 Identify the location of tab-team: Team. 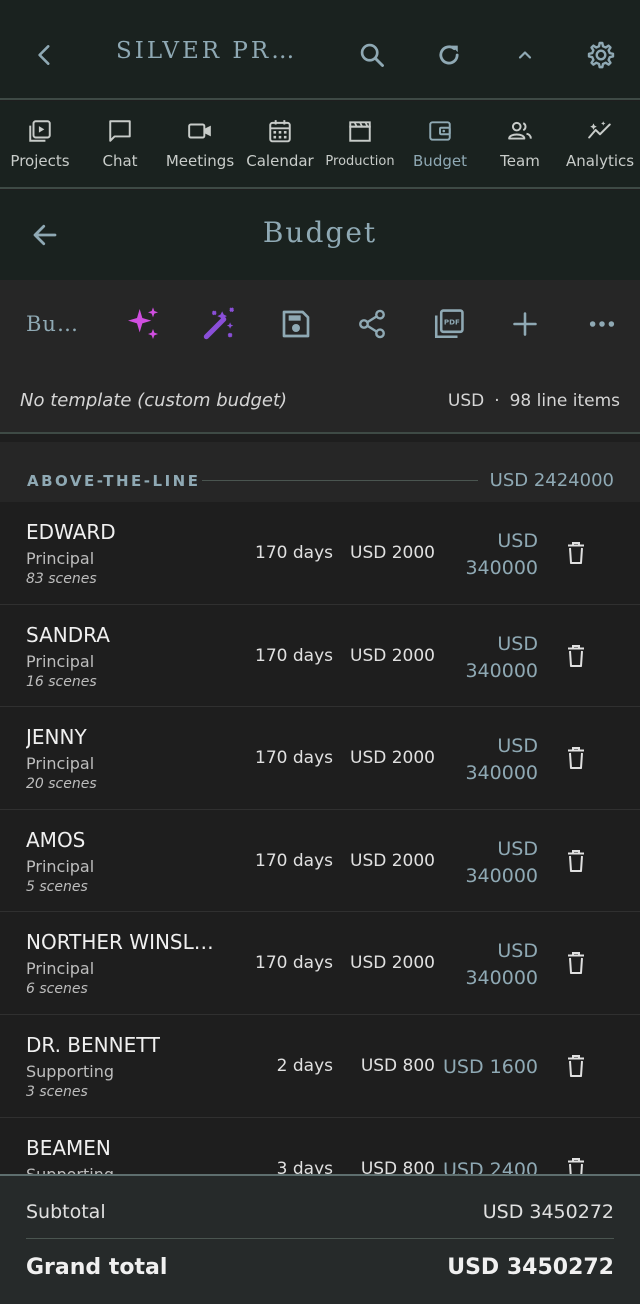
(520, 144).